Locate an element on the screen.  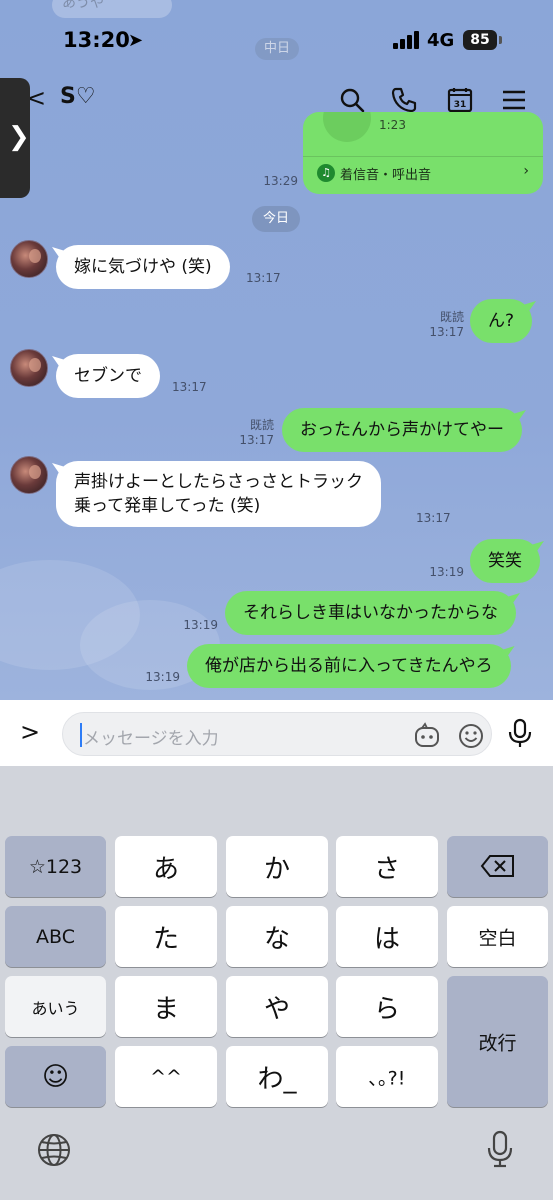
sticker-icon is located at coordinates (427, 736).